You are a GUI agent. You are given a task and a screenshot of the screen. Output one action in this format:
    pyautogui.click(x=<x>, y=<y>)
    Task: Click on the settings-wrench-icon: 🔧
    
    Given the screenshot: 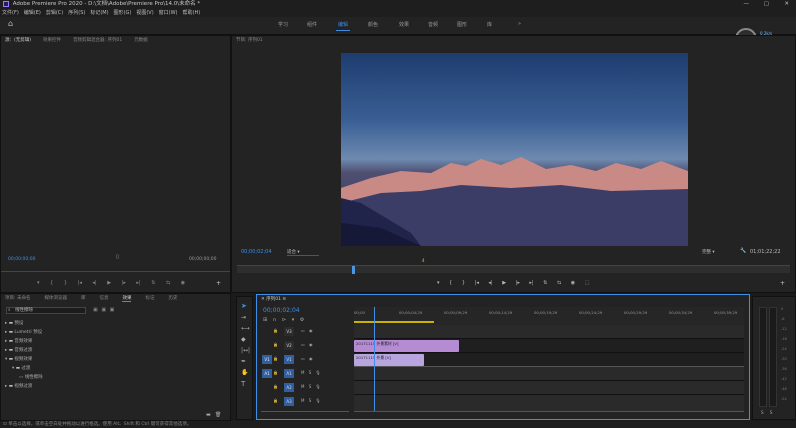 What is the action you would take?
    pyautogui.click(x=743, y=251)
    